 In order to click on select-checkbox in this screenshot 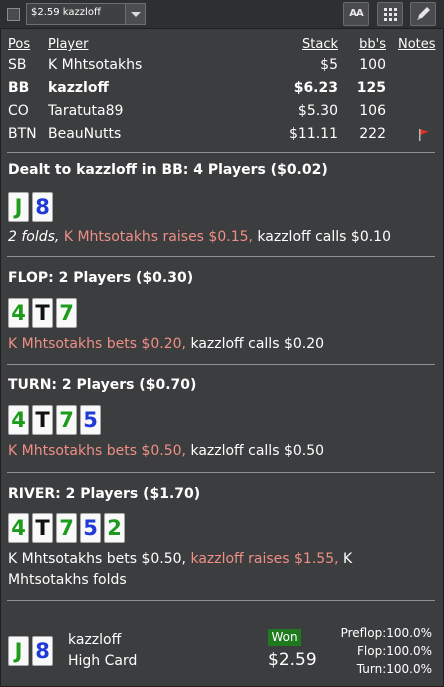, I will do `click(13, 14)`.